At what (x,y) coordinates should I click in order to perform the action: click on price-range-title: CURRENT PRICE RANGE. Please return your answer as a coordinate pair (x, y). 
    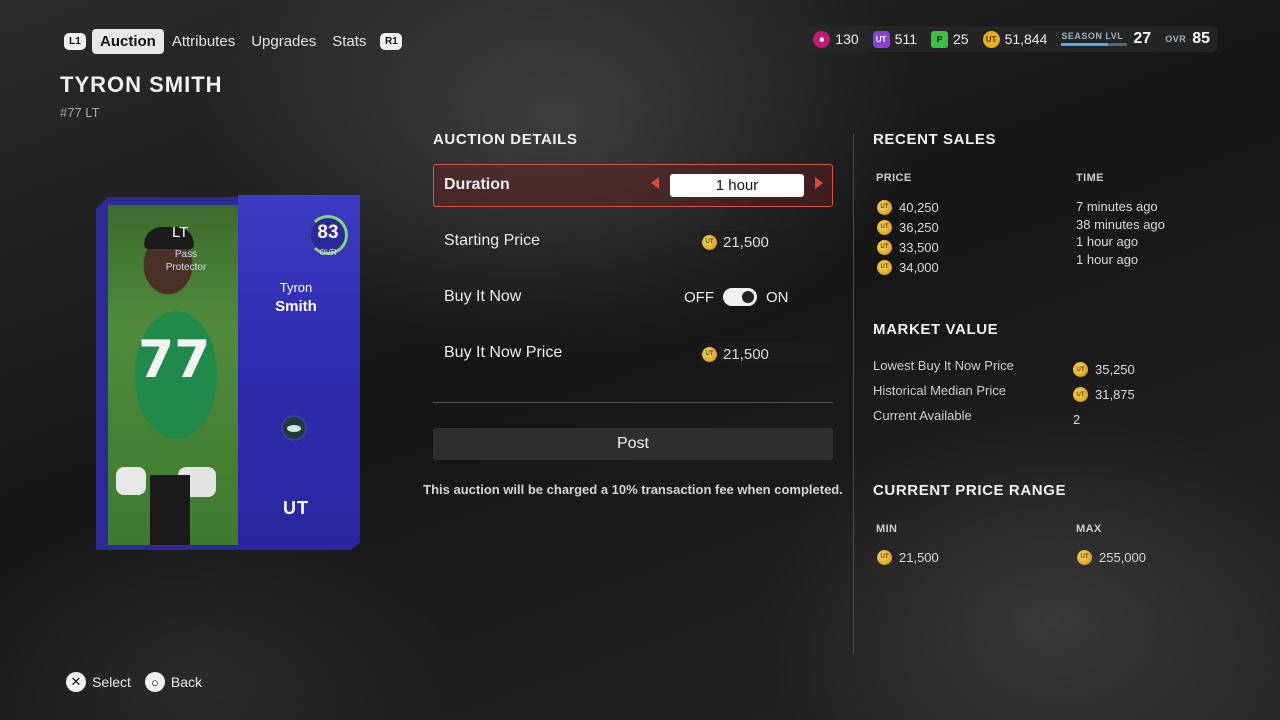
    Looking at the image, I should click on (970, 490).